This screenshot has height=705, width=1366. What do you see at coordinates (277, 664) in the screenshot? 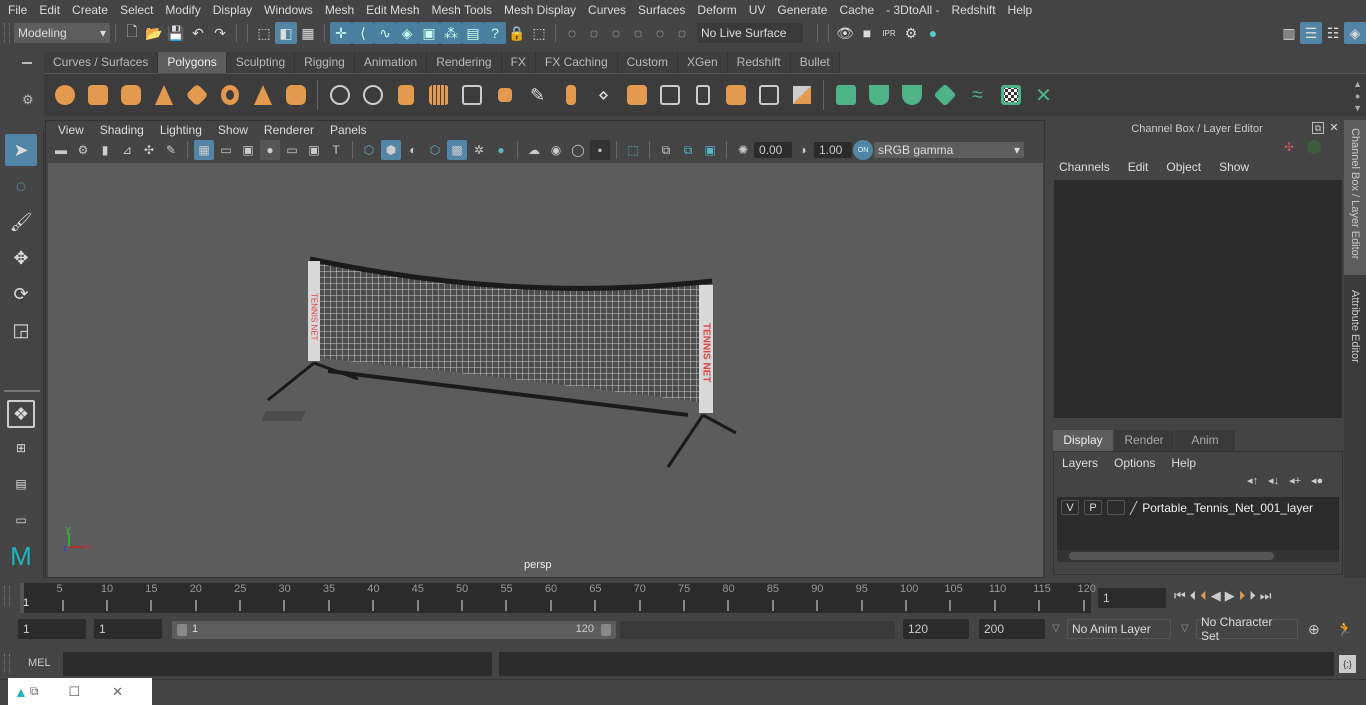
I see `command-input` at bounding box center [277, 664].